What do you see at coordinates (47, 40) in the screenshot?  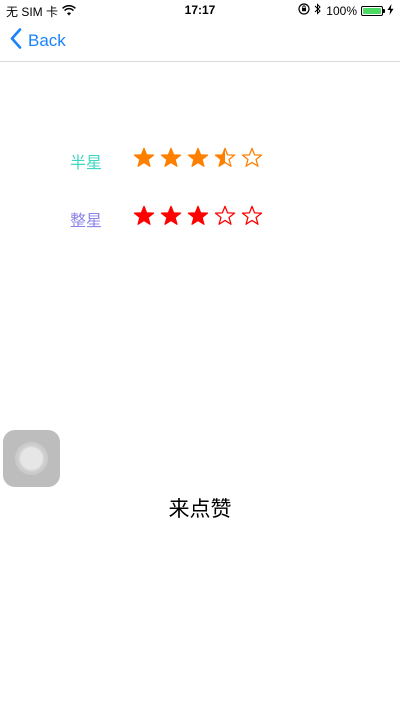 I see `back-label: Back` at bounding box center [47, 40].